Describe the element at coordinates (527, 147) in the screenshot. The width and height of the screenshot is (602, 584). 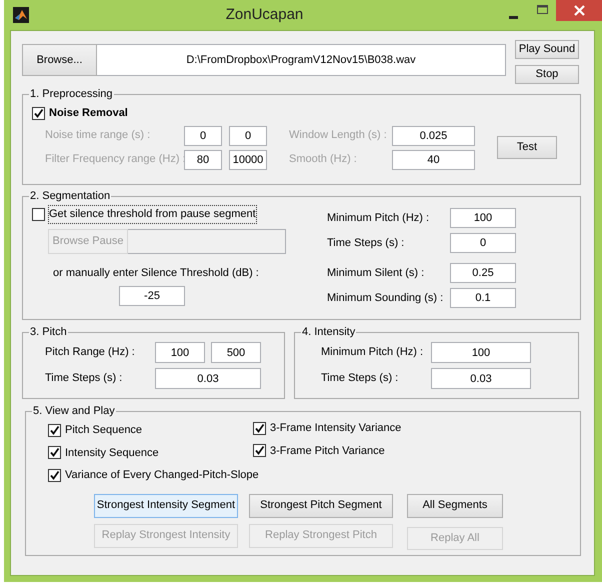
I see `button: Test` at that location.